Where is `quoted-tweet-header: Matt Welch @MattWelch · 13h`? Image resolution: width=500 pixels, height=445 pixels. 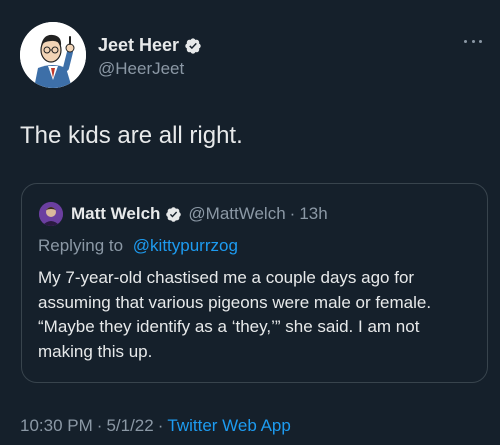 quoted-tweet-header: Matt Welch @MattWelch · 13h is located at coordinates (199, 214).